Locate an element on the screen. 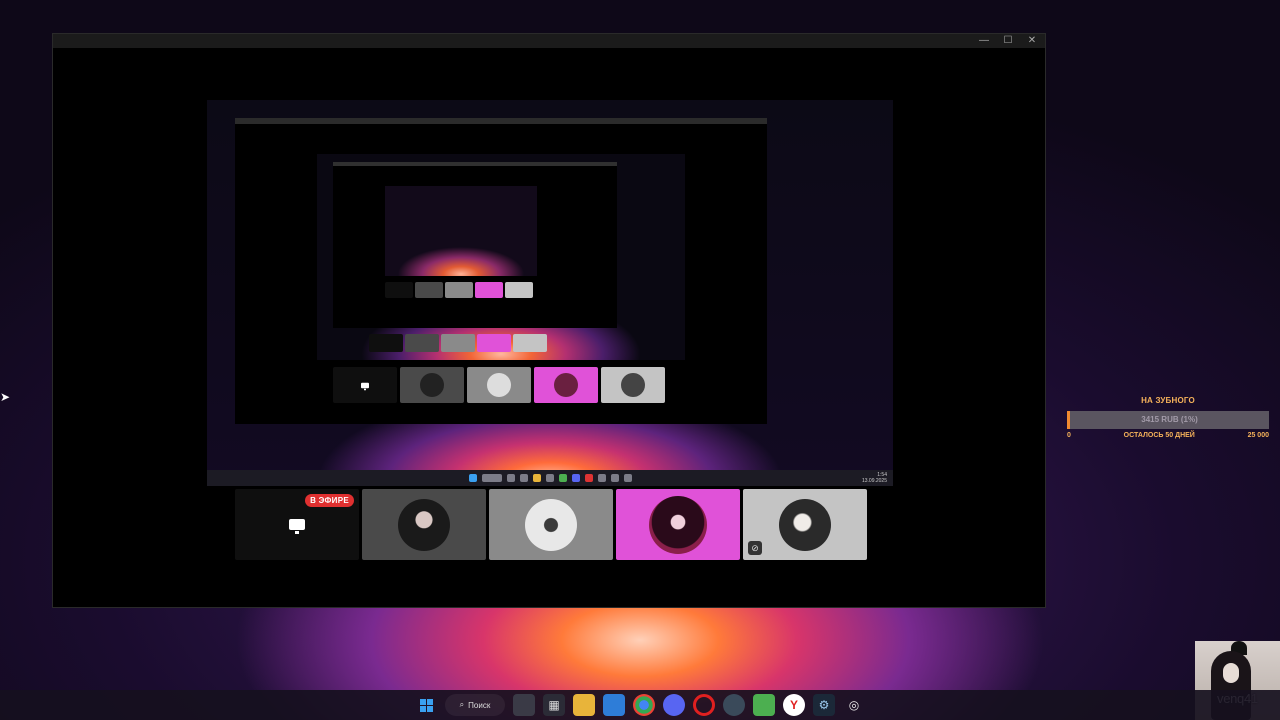  tile-screen-share: В ЭФИРЕ is located at coordinates (297, 524).